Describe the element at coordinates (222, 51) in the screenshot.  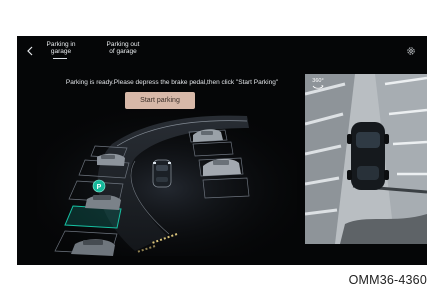
I see `top-bar: Parking in garage Parking out of garage` at that location.